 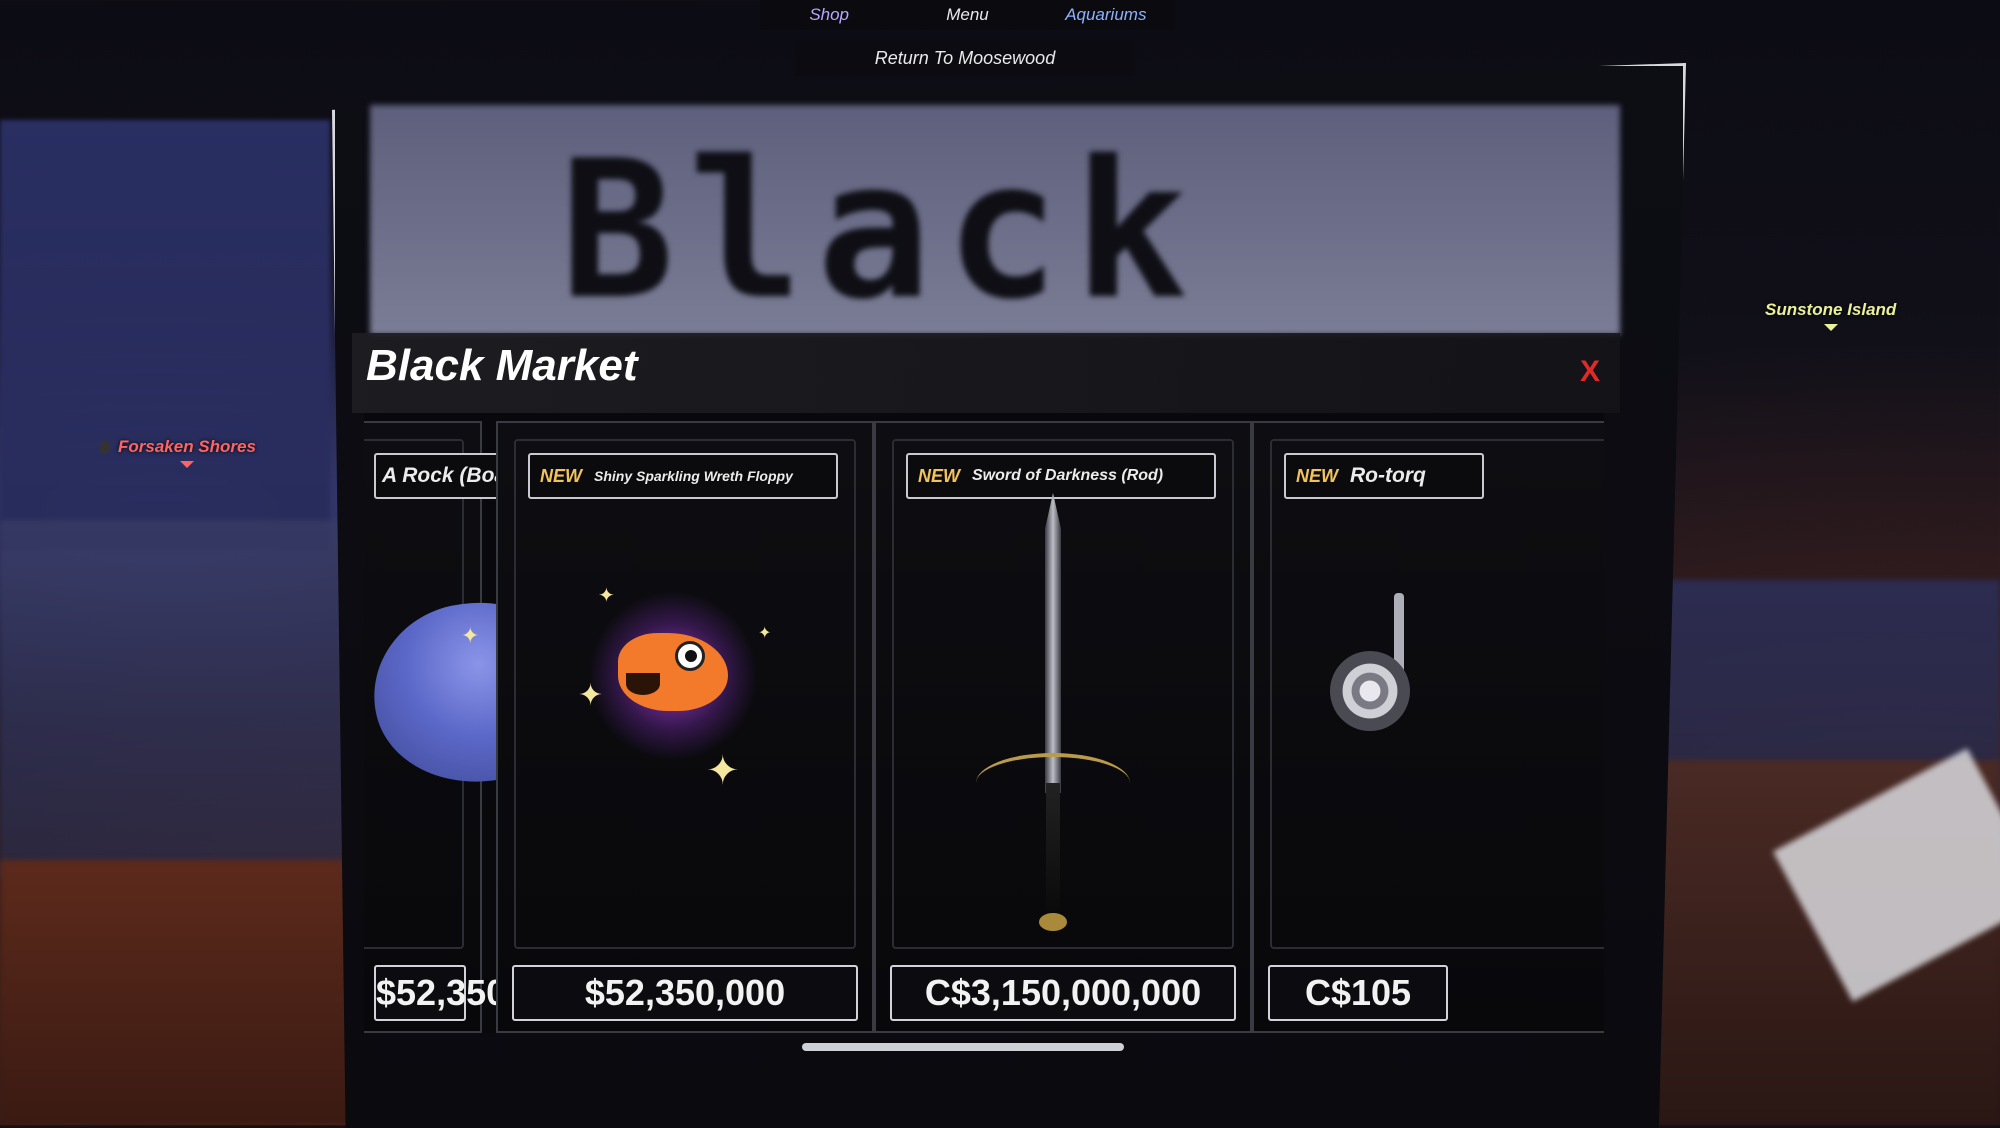 I want to click on tab-menu: Menu, so click(x=967, y=15).